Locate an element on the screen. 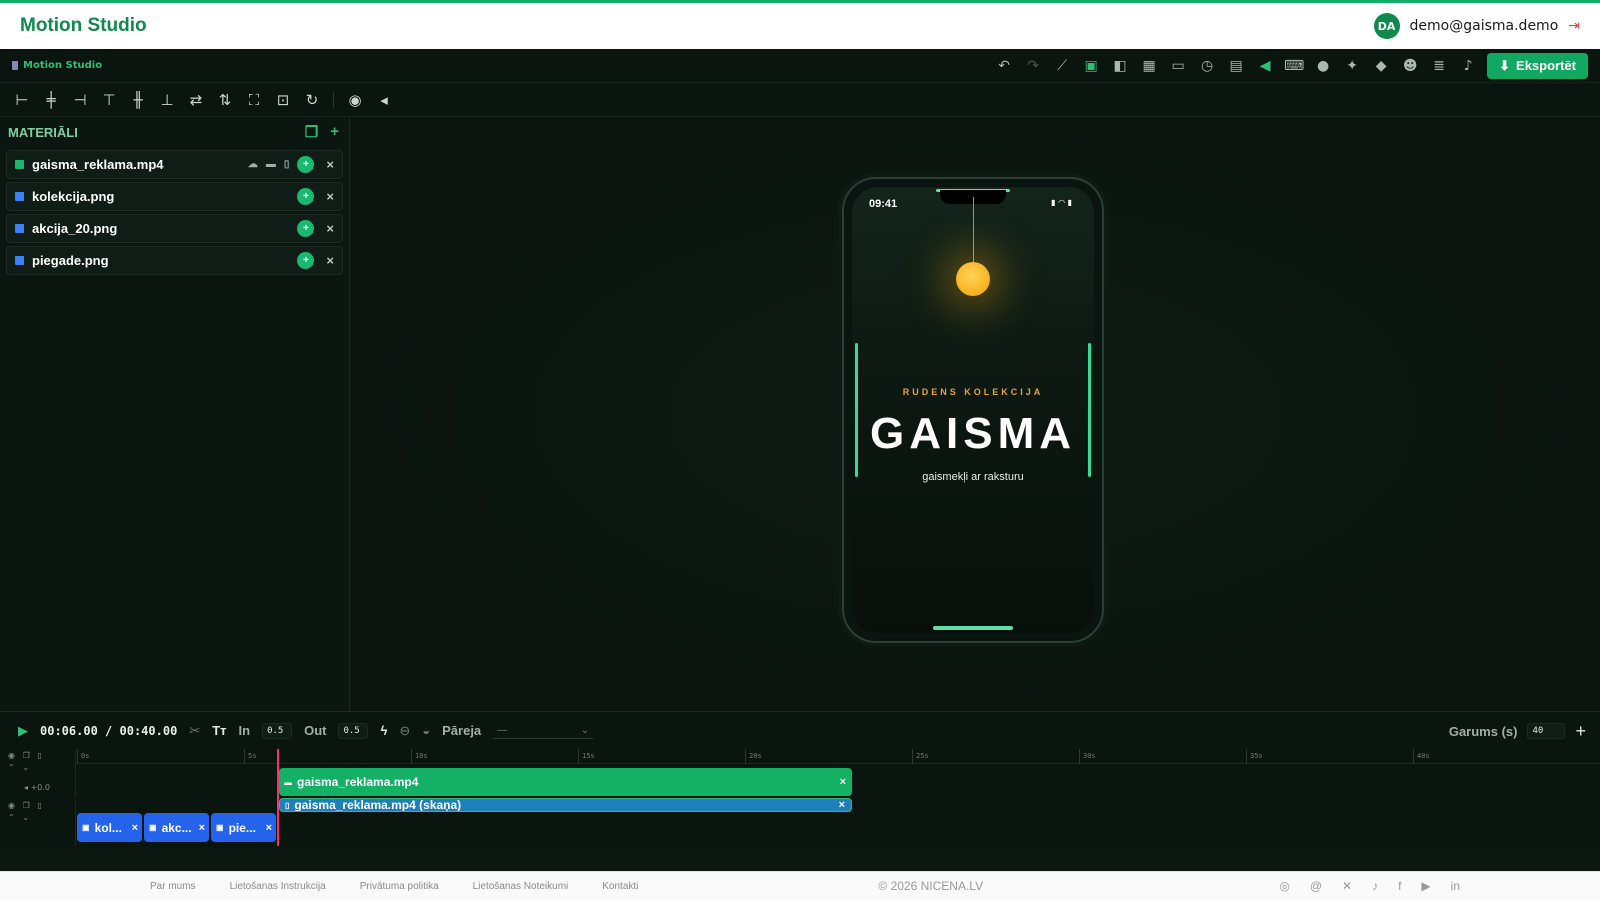  user-email: demo@gaisma.demo is located at coordinates (1484, 26).